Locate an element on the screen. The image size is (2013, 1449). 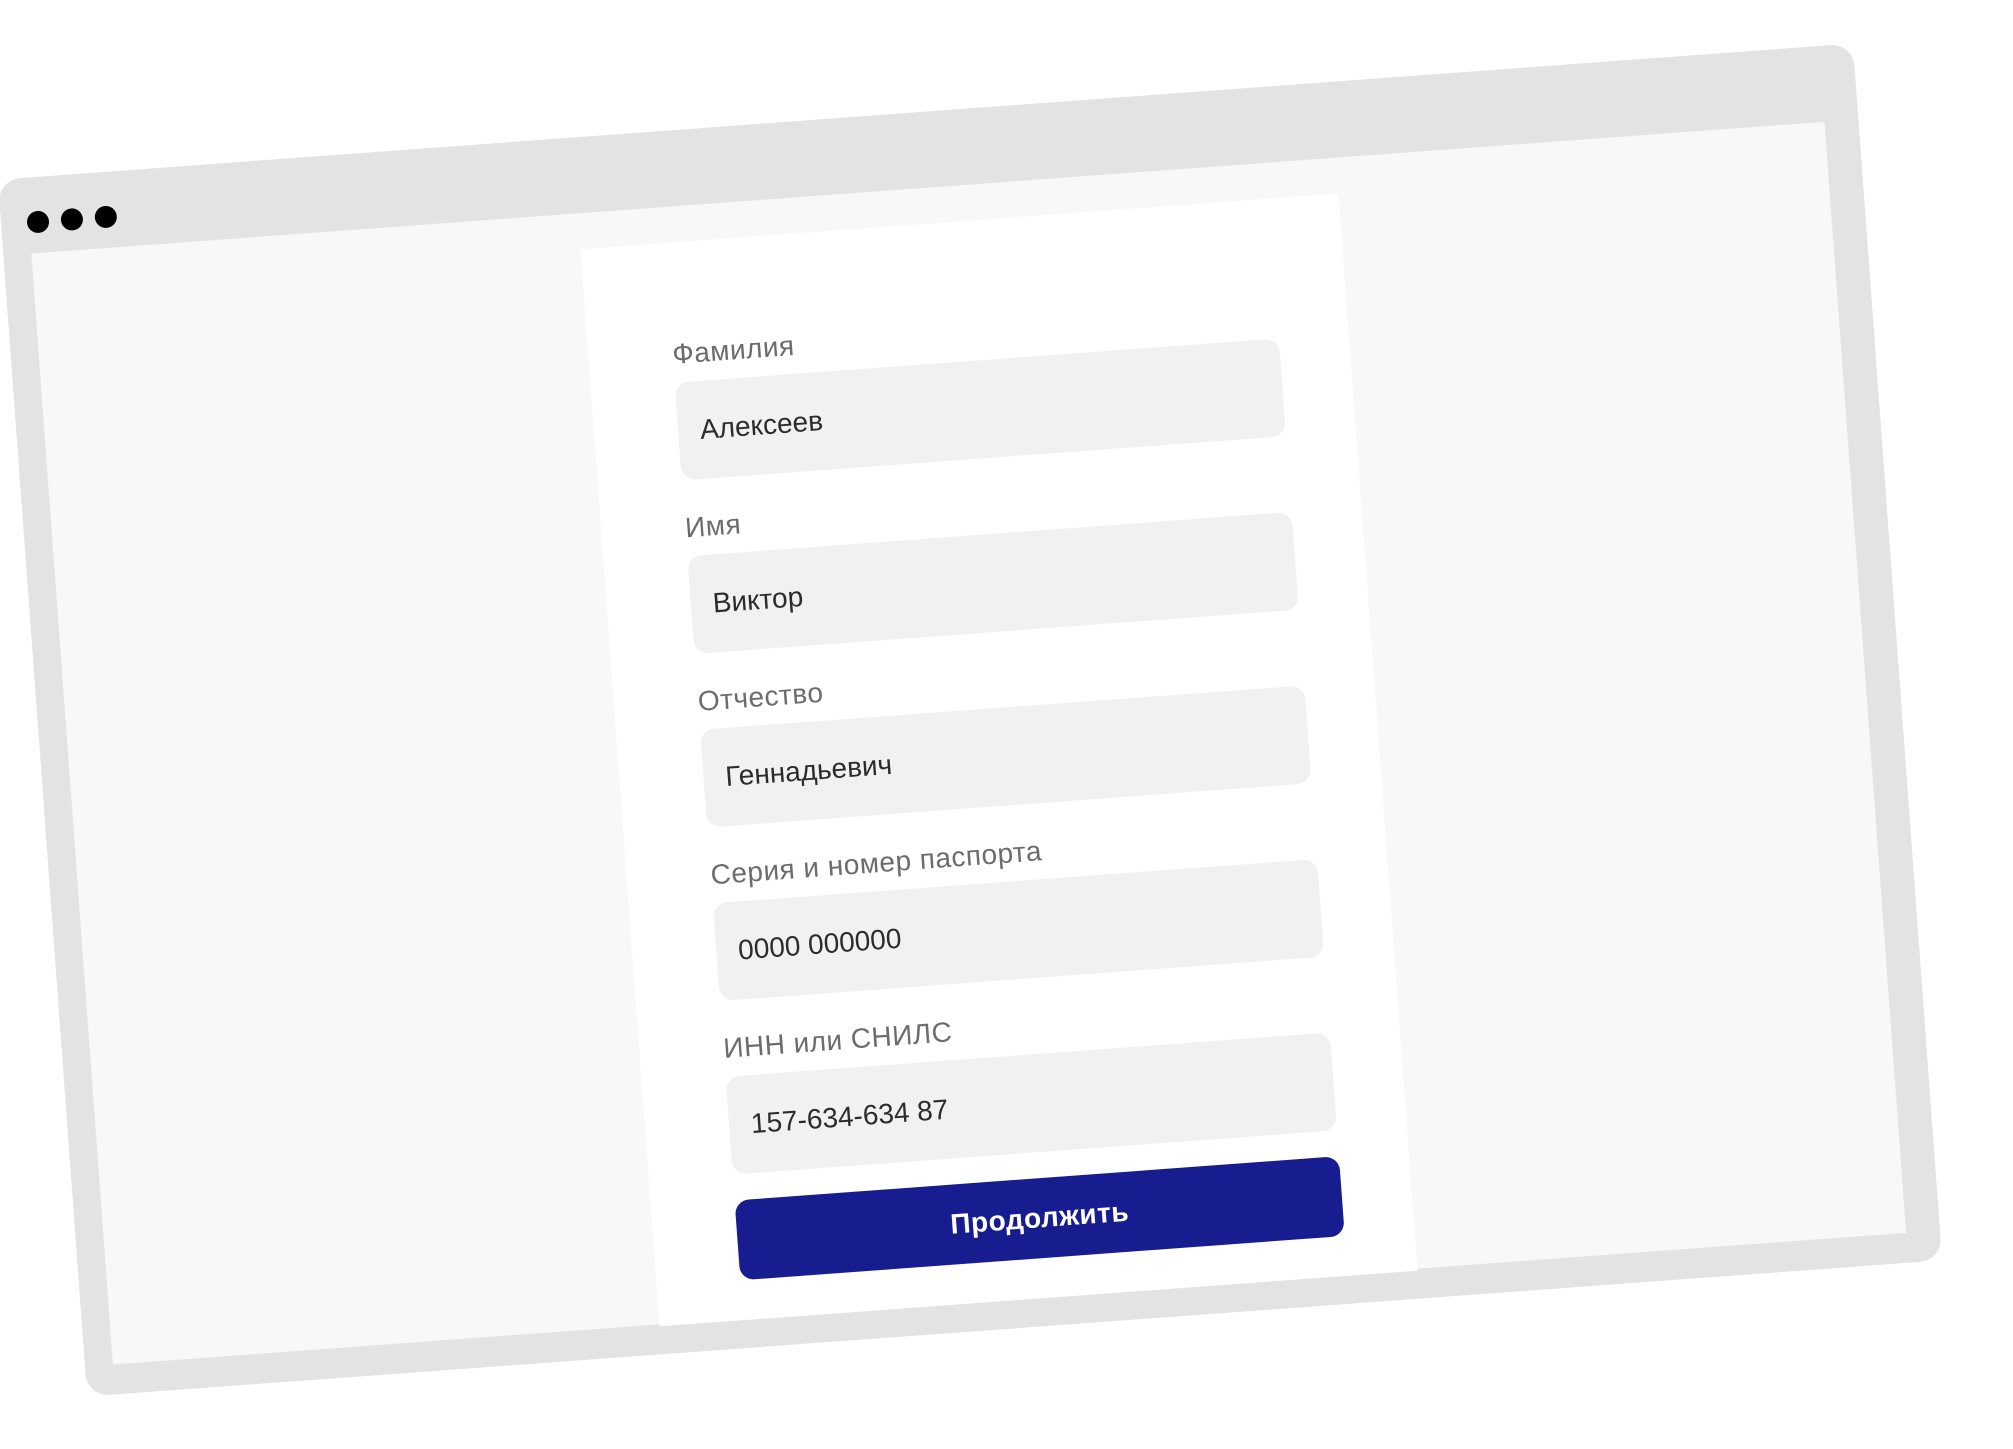
last-name-field: Фамилия Алексеев is located at coordinates (979, 387).